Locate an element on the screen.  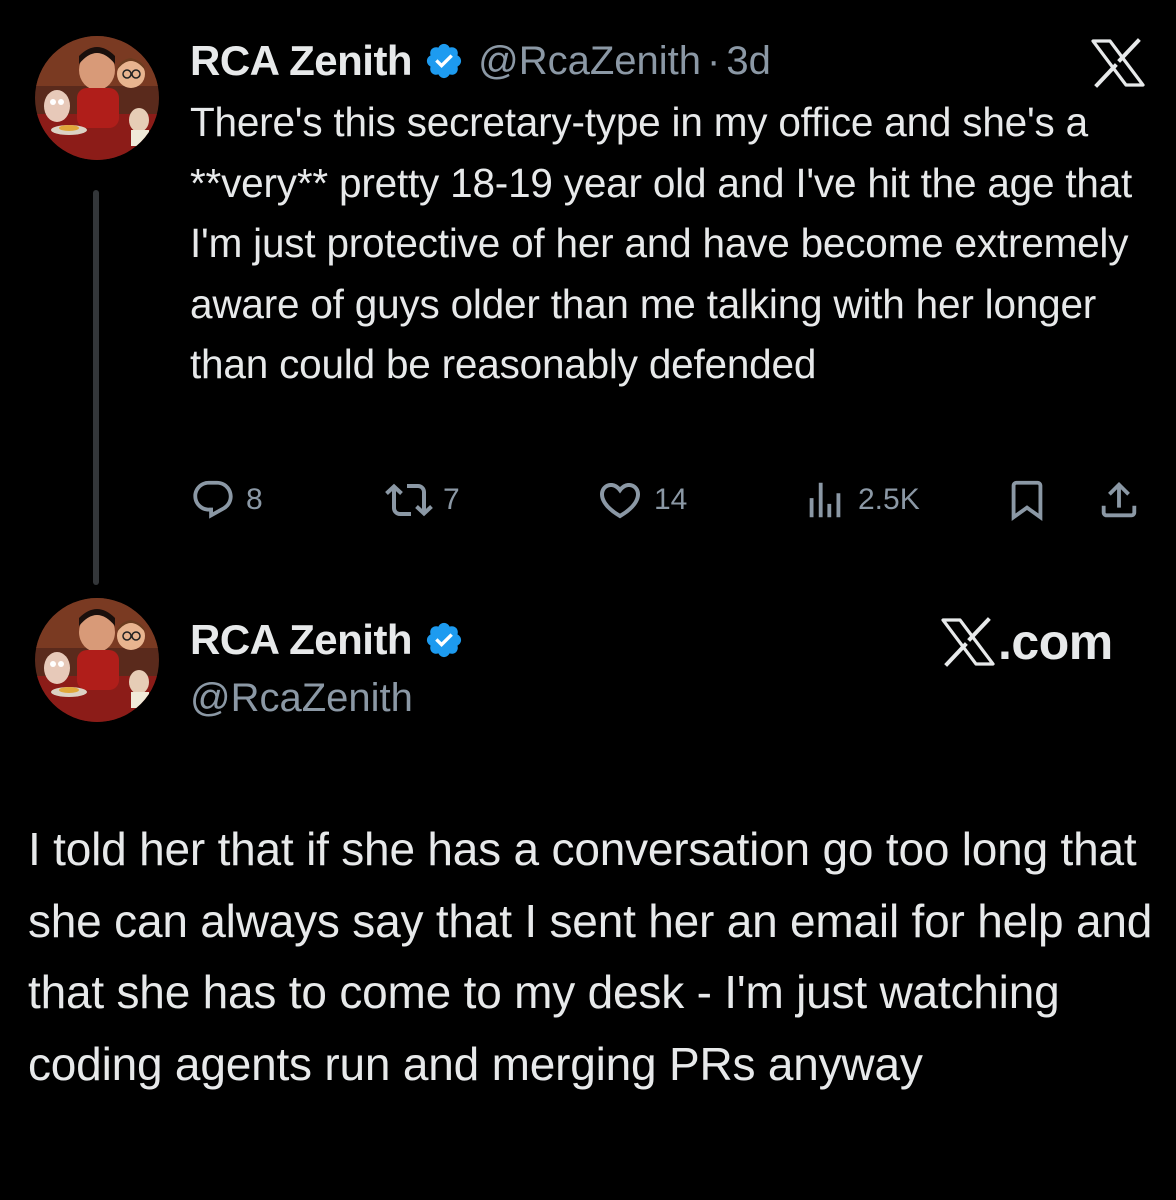
bookmark-icon is located at coordinates (1027, 500).